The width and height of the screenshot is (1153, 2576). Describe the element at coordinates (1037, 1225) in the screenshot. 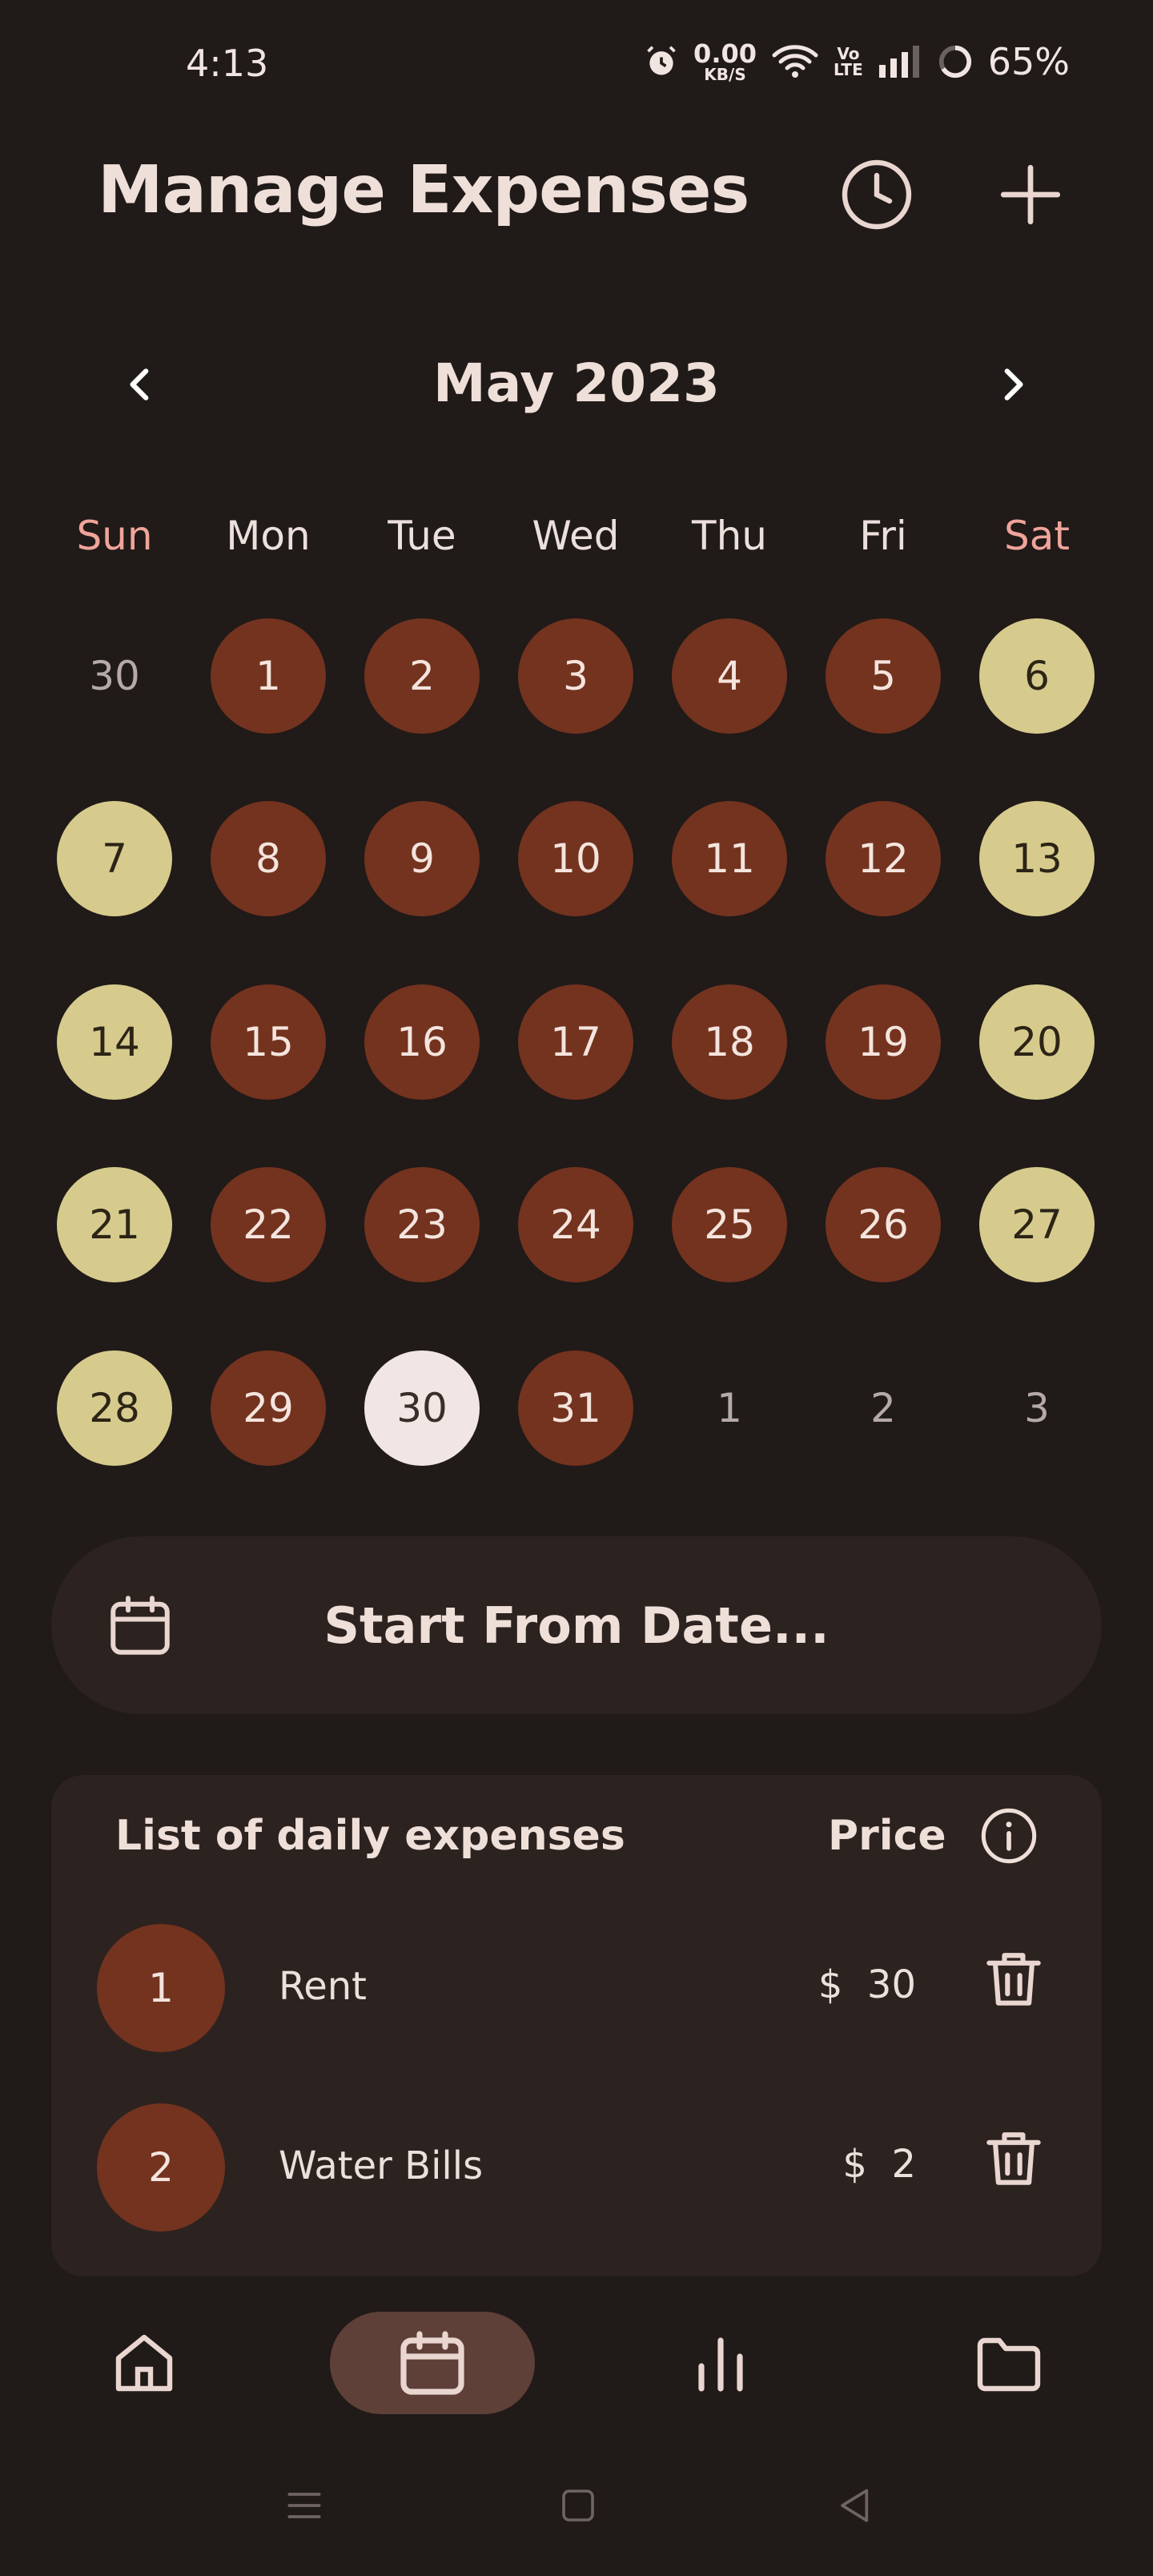

I see `calendar-day: 27` at that location.